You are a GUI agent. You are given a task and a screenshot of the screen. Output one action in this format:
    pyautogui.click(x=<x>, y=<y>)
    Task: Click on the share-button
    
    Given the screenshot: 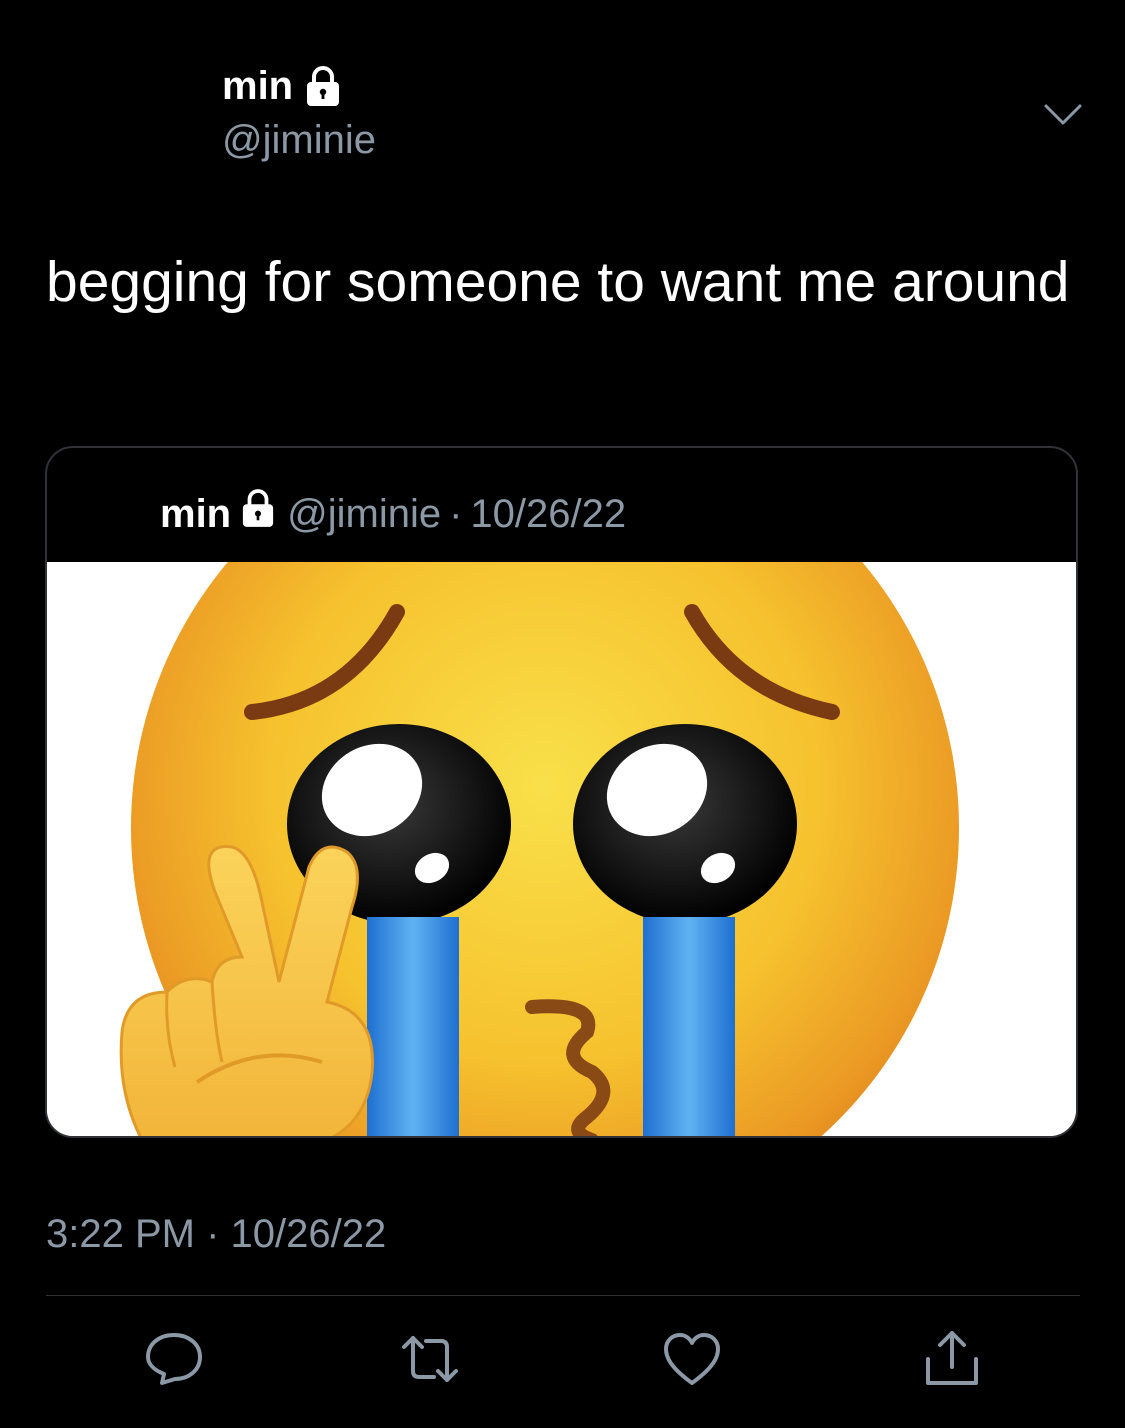 What is the action you would take?
    pyautogui.click(x=952, y=1359)
    